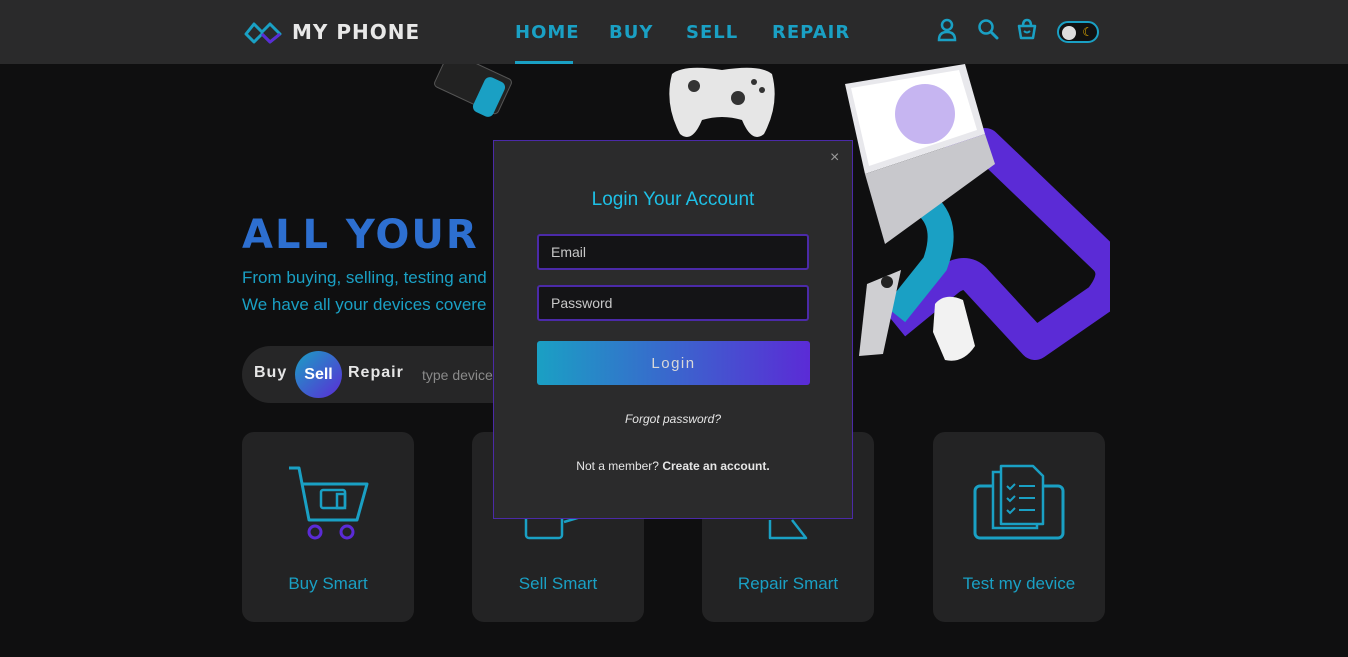 The image size is (1348, 657). I want to click on game-controller-image, so click(722, 102).